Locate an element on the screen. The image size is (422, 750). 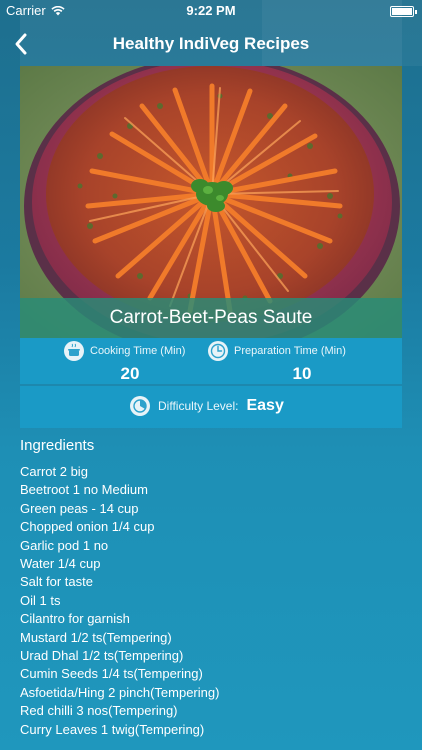
difficulty-panel: Difficulty Level: Easy is located at coordinates (211, 407).